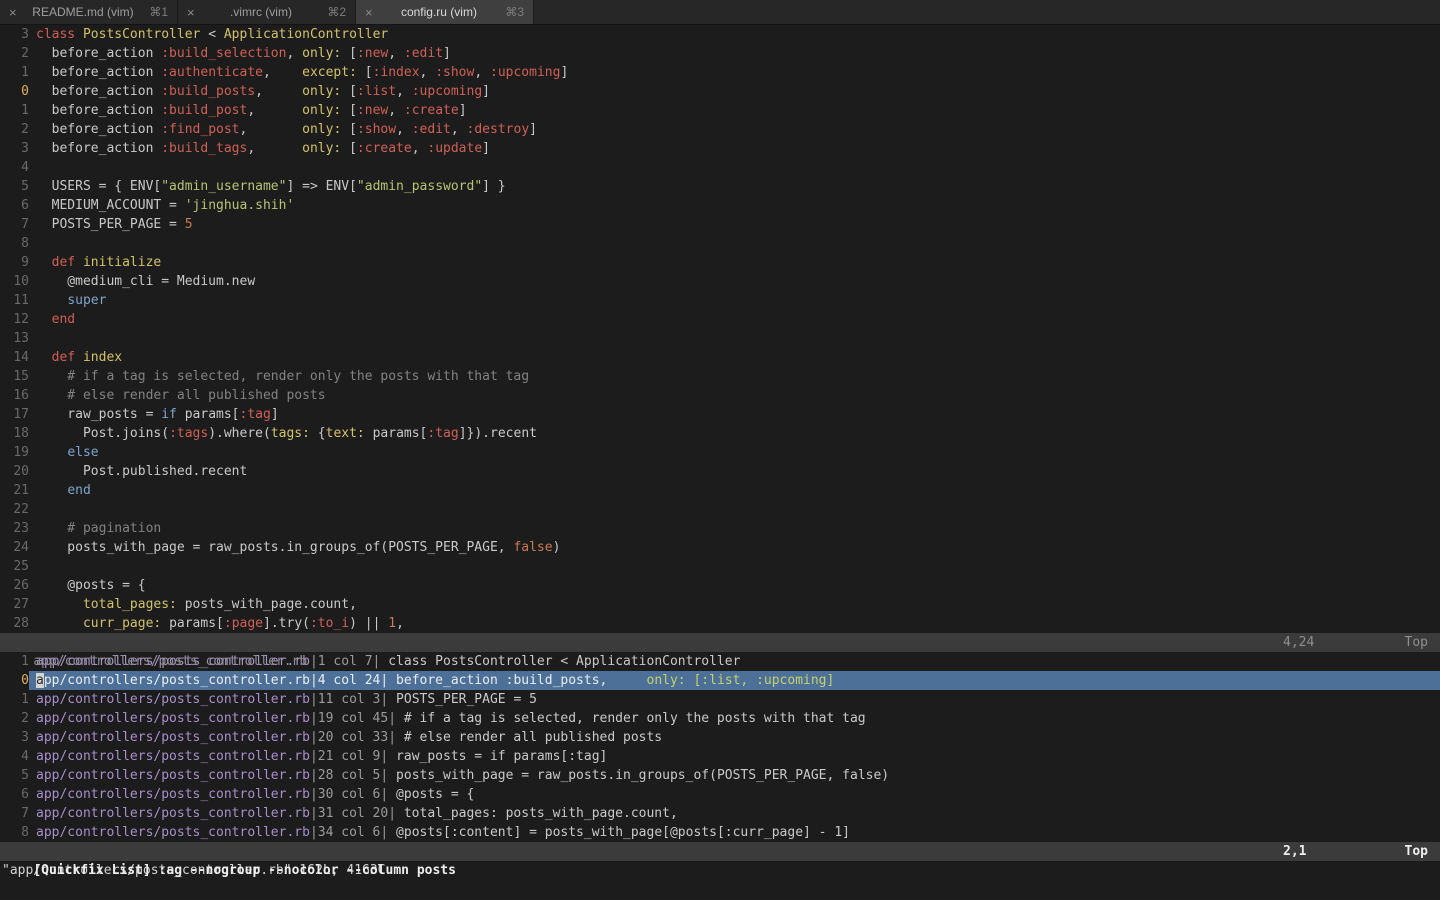 The width and height of the screenshot is (1440, 900). Describe the element at coordinates (1416, 851) in the screenshot. I see `scroll-indicator: Top` at that location.